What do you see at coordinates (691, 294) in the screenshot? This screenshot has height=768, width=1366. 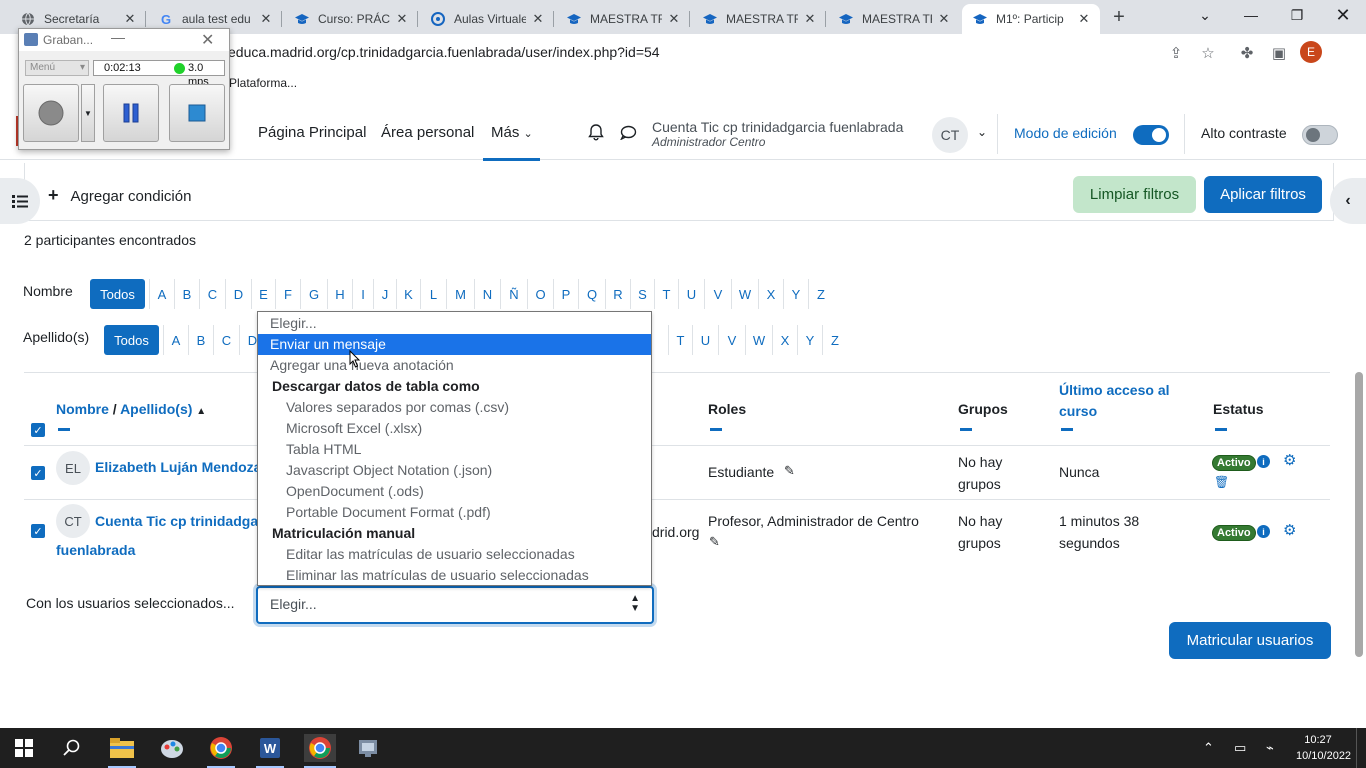 I see `first-name-initial-letter: U` at bounding box center [691, 294].